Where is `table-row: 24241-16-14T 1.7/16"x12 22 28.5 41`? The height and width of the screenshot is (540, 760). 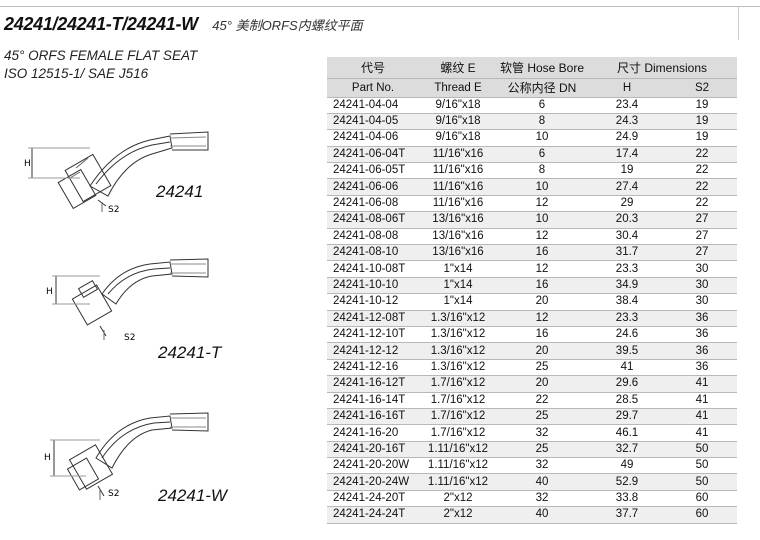 table-row: 24241-16-14T 1.7/16"x12 22 28.5 41 is located at coordinates (532, 400).